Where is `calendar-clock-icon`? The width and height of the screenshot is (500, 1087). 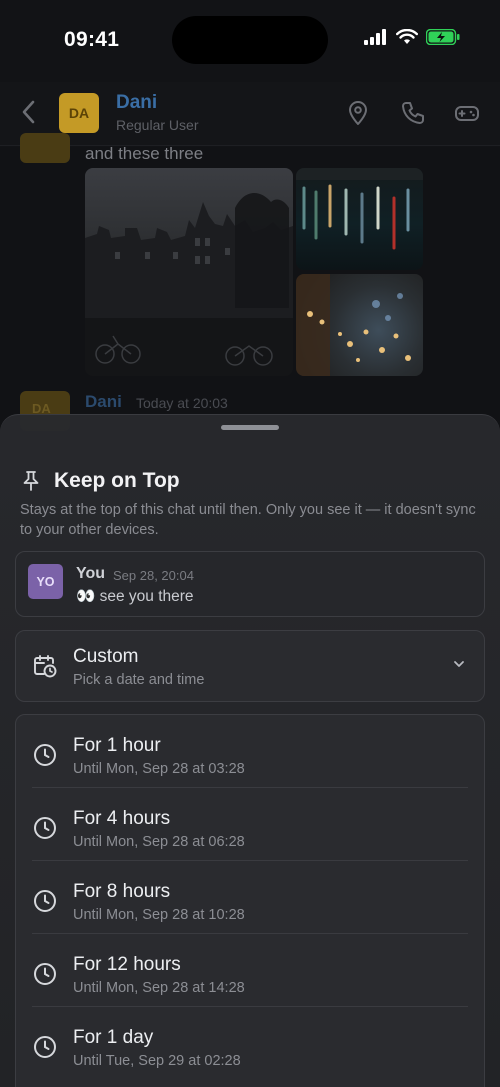
calendar-clock-icon is located at coordinates (45, 666).